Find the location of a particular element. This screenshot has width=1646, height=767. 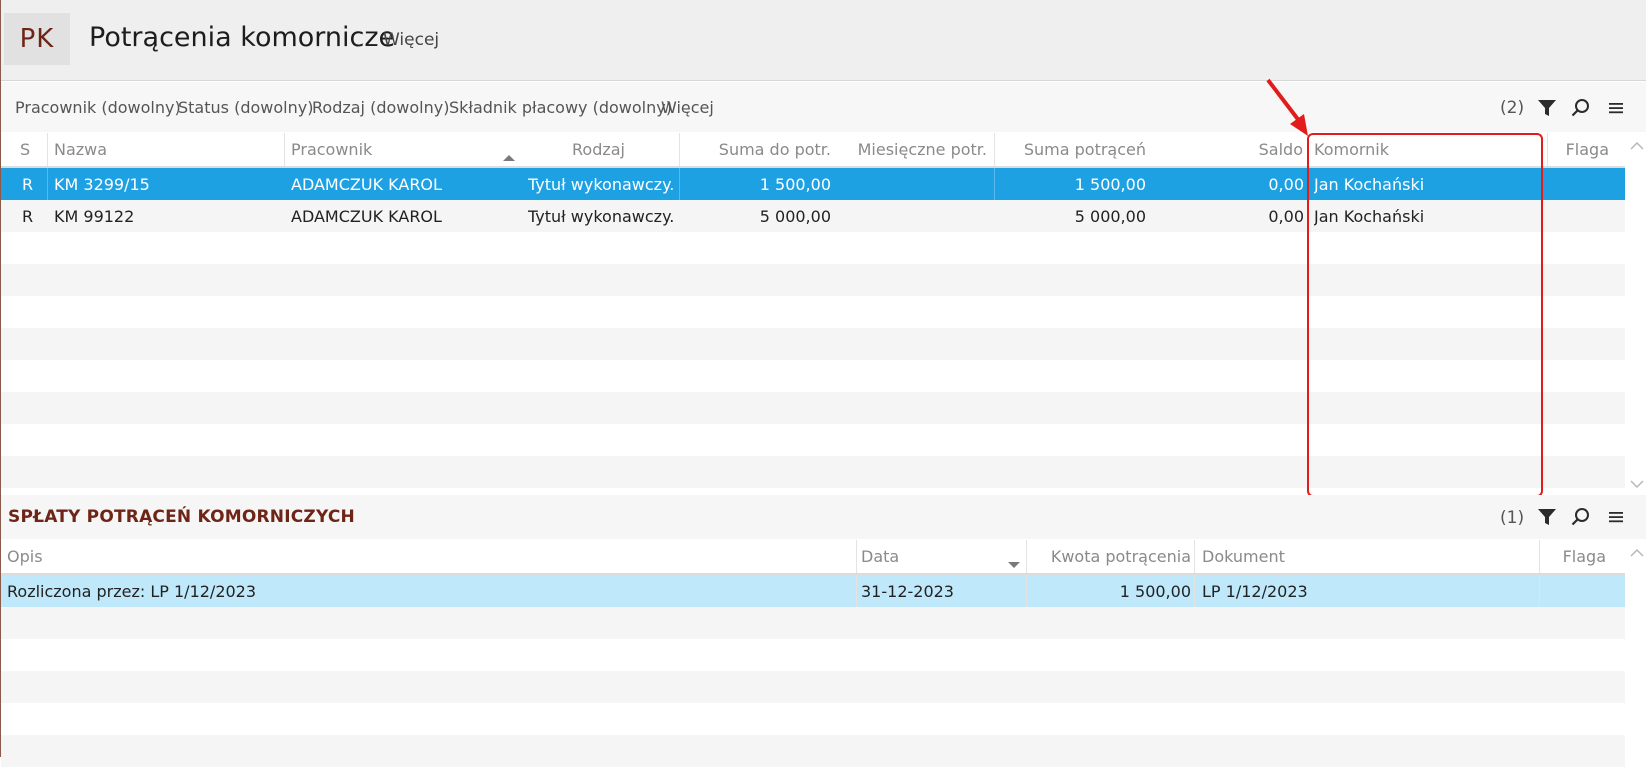

page-title: Potrącenia komornicze is located at coordinates (242, 37).